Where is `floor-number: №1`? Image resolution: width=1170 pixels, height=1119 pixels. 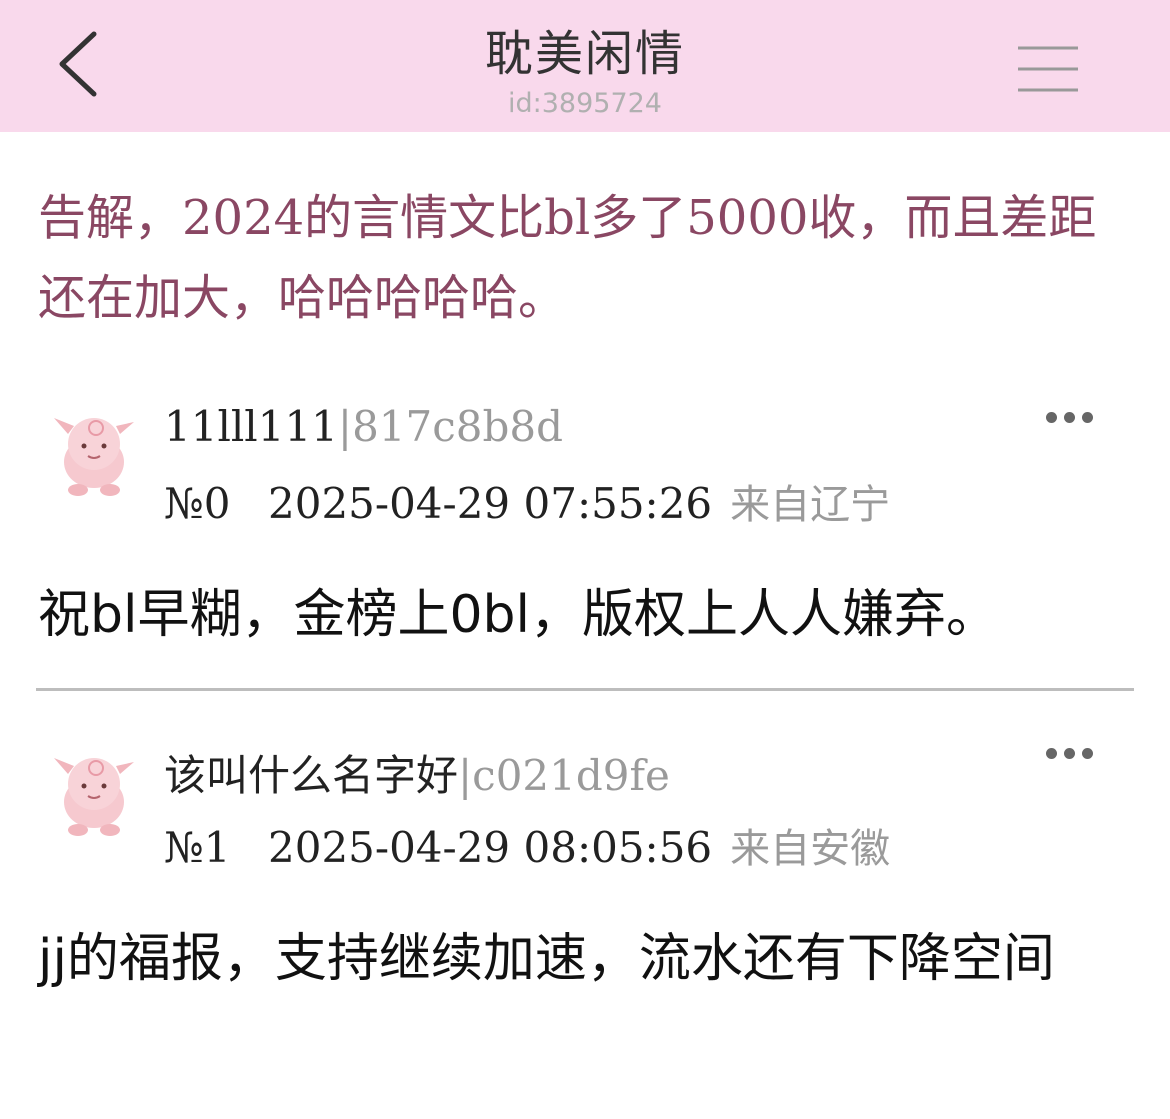 floor-number: №1 is located at coordinates (197, 847).